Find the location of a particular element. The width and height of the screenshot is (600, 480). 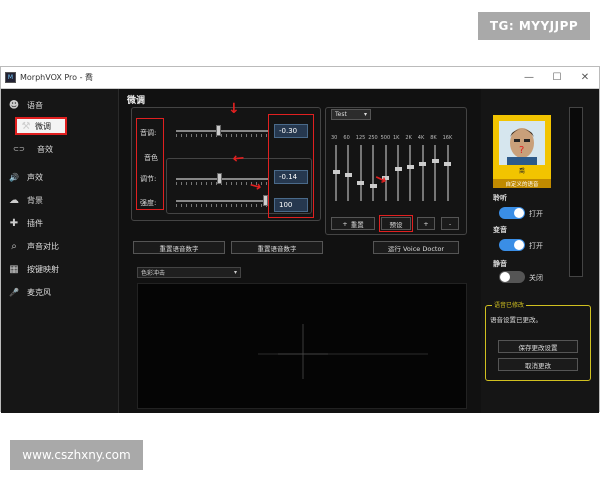

save-changes-button: 保存更改设置 is located at coordinates (538, 346).